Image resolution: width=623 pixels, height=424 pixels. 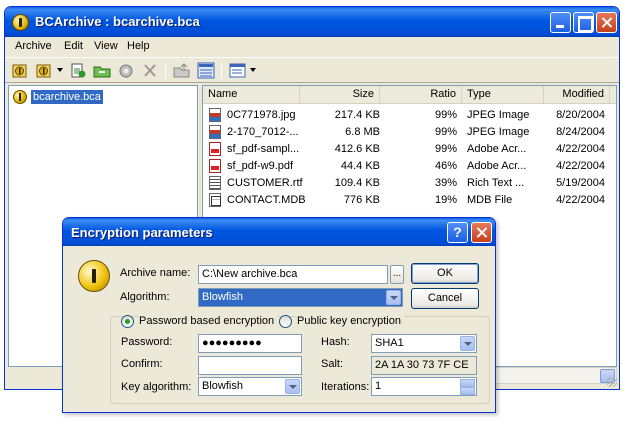 What do you see at coordinates (409, 200) in the screenshot?
I see `table-row: CONTACT.MDB 776 KB 19% MDB File 4/22/2004` at bounding box center [409, 200].